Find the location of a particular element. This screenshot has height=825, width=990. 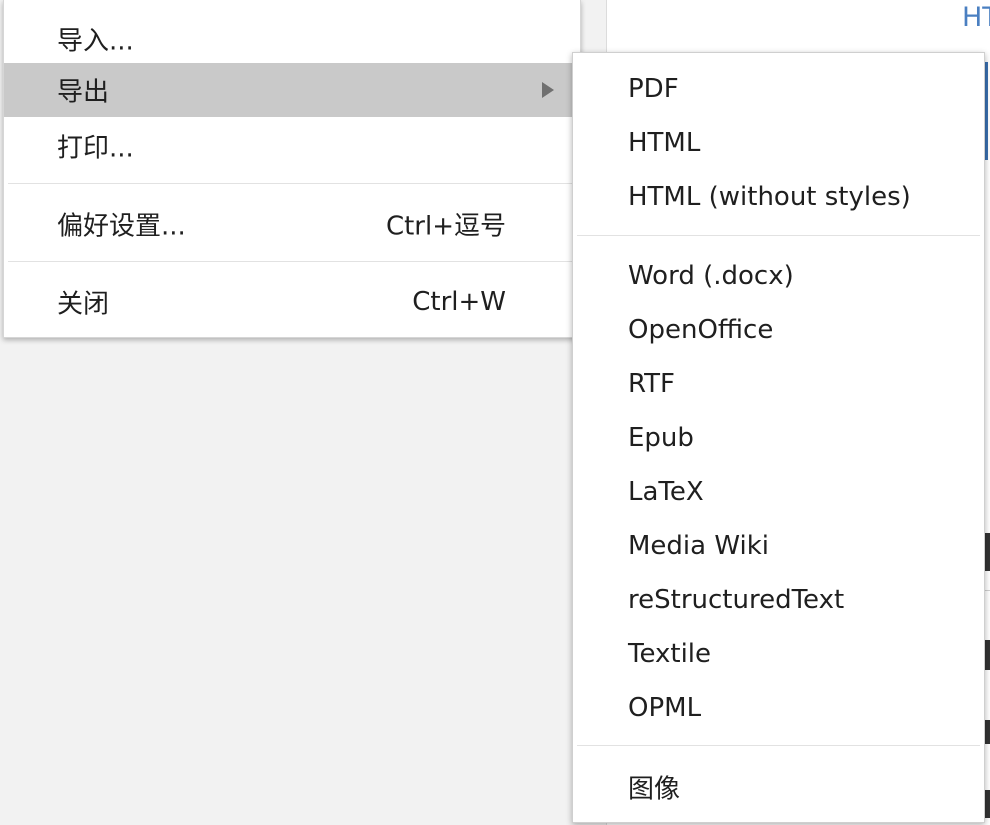

blue-rule is located at coordinates (986, 111).